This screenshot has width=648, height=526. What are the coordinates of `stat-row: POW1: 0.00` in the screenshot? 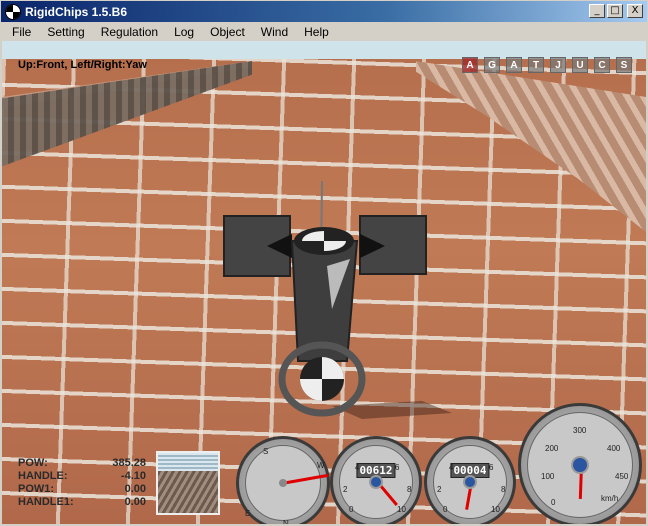 It's located at (82, 489).